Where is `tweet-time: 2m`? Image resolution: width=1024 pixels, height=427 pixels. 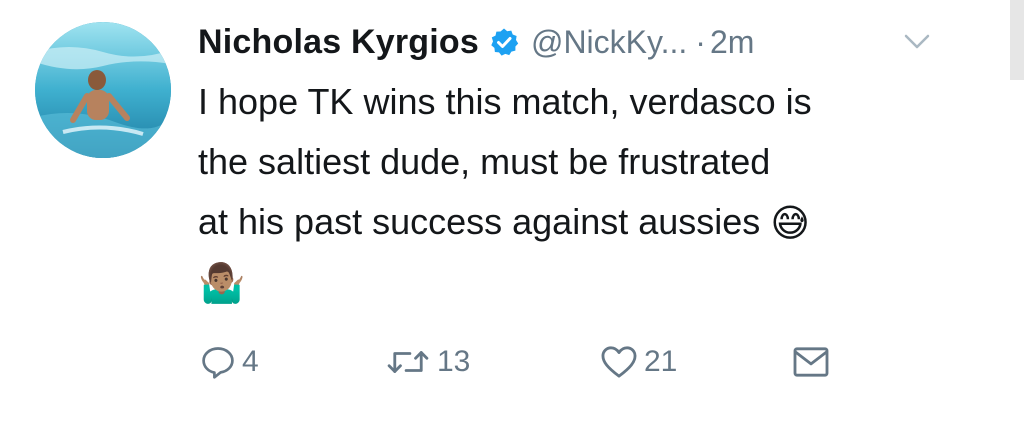 tweet-time: 2m is located at coordinates (732, 42).